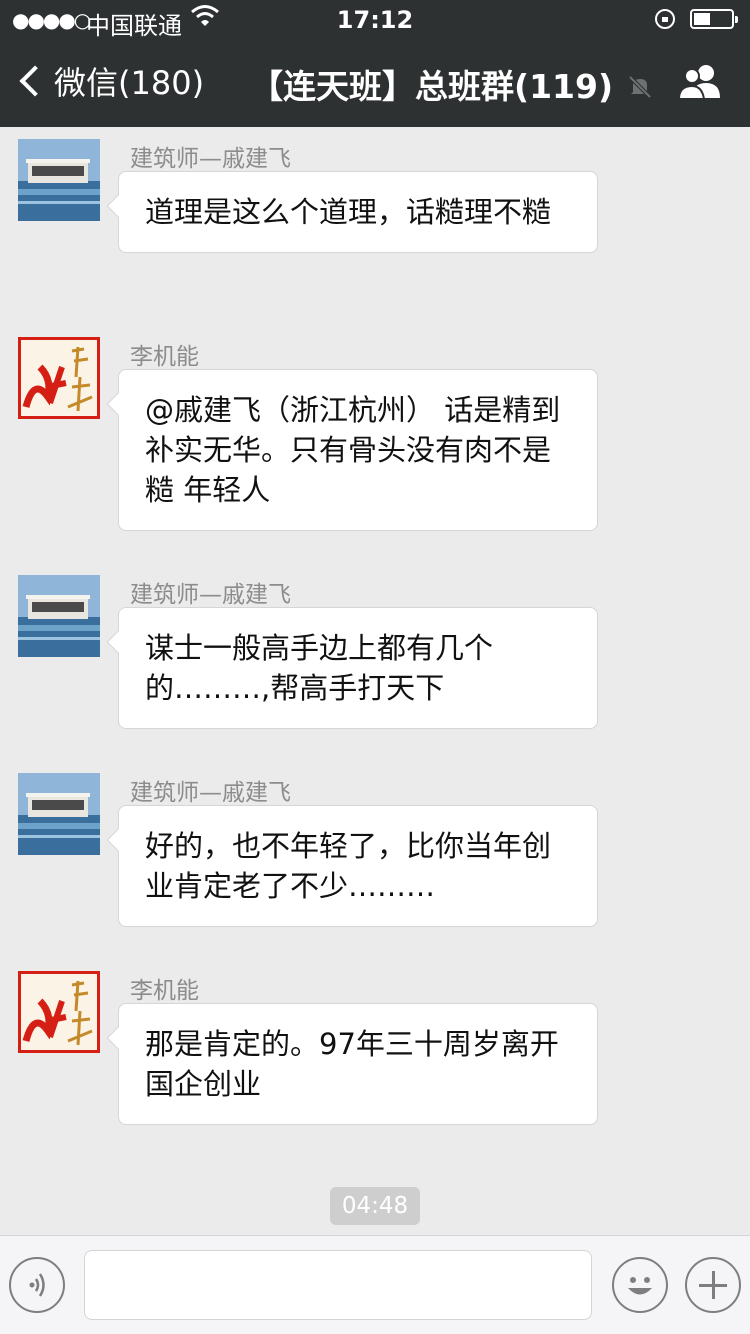 The height and width of the screenshot is (1334, 750). Describe the element at coordinates (35, 81) in the screenshot. I see `chevron-left-icon` at that location.